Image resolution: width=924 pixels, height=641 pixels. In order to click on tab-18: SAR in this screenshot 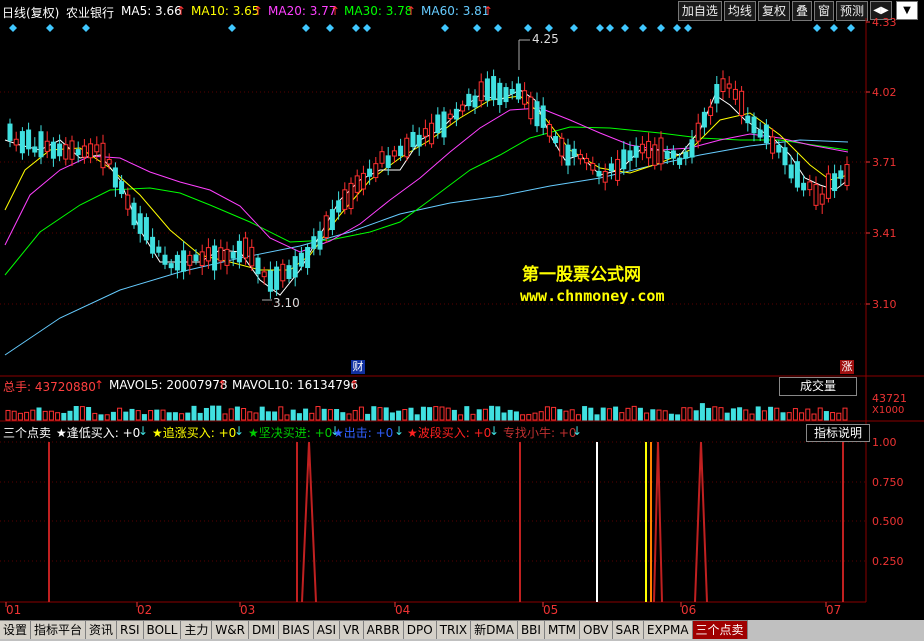, I will do `click(628, 629)`.